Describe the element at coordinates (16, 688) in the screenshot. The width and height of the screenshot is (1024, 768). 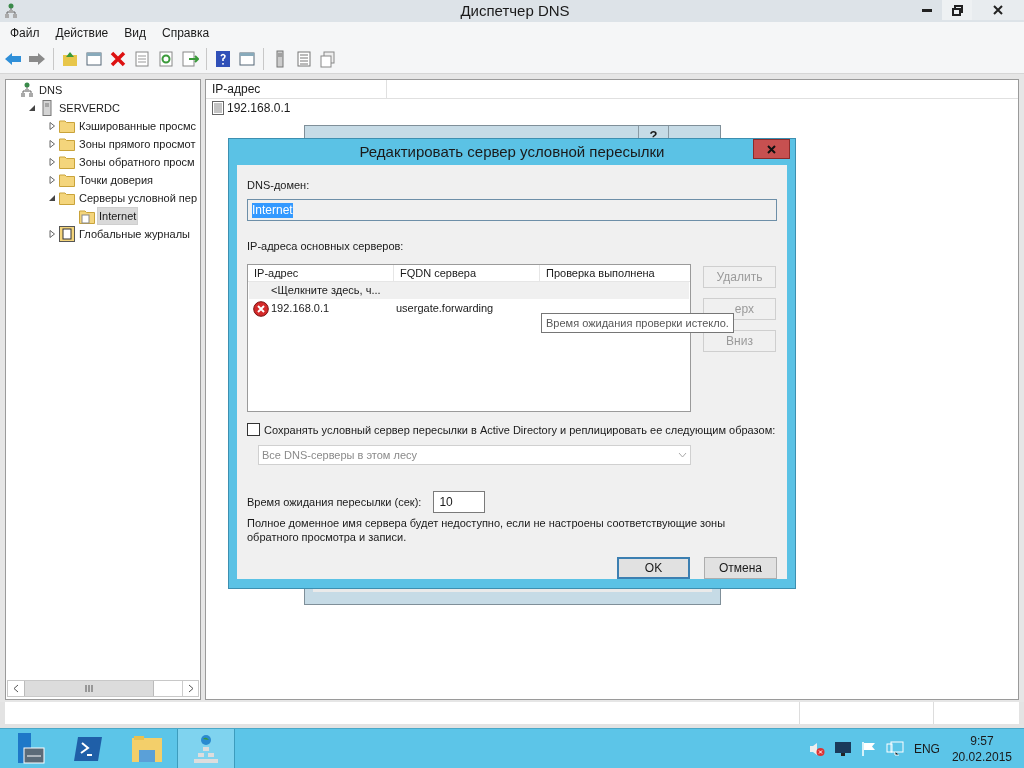
I see `scroll-left-icon` at that location.